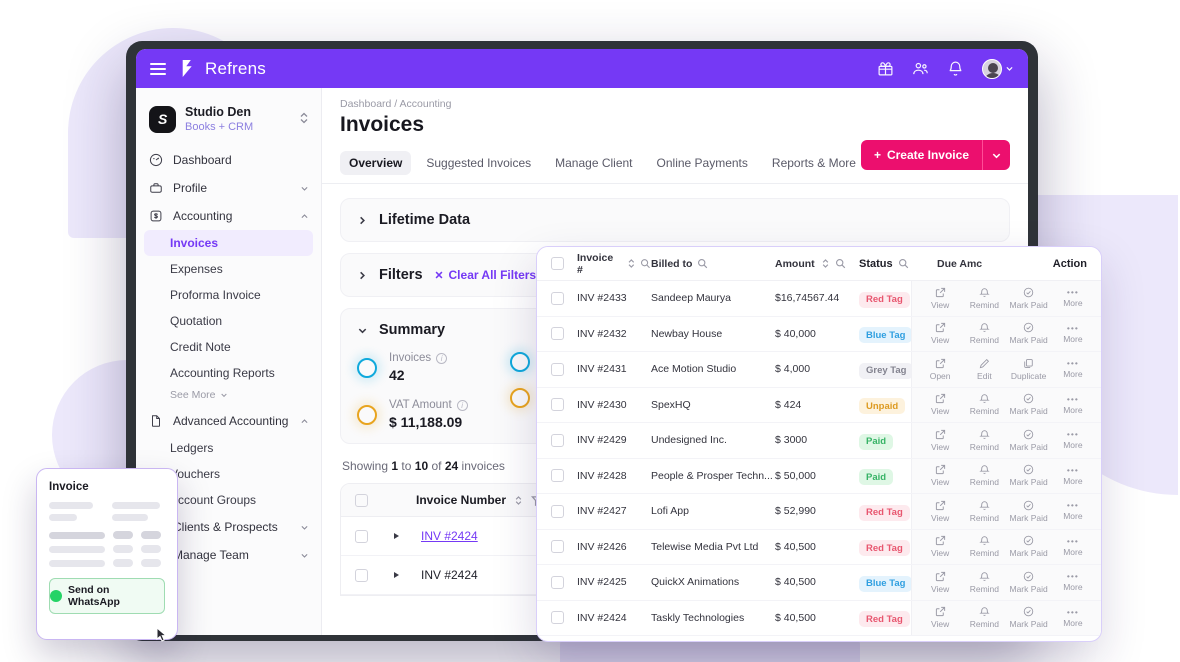  I want to click on sidebar-item-dashboard: Dashboard, so click(228, 160).